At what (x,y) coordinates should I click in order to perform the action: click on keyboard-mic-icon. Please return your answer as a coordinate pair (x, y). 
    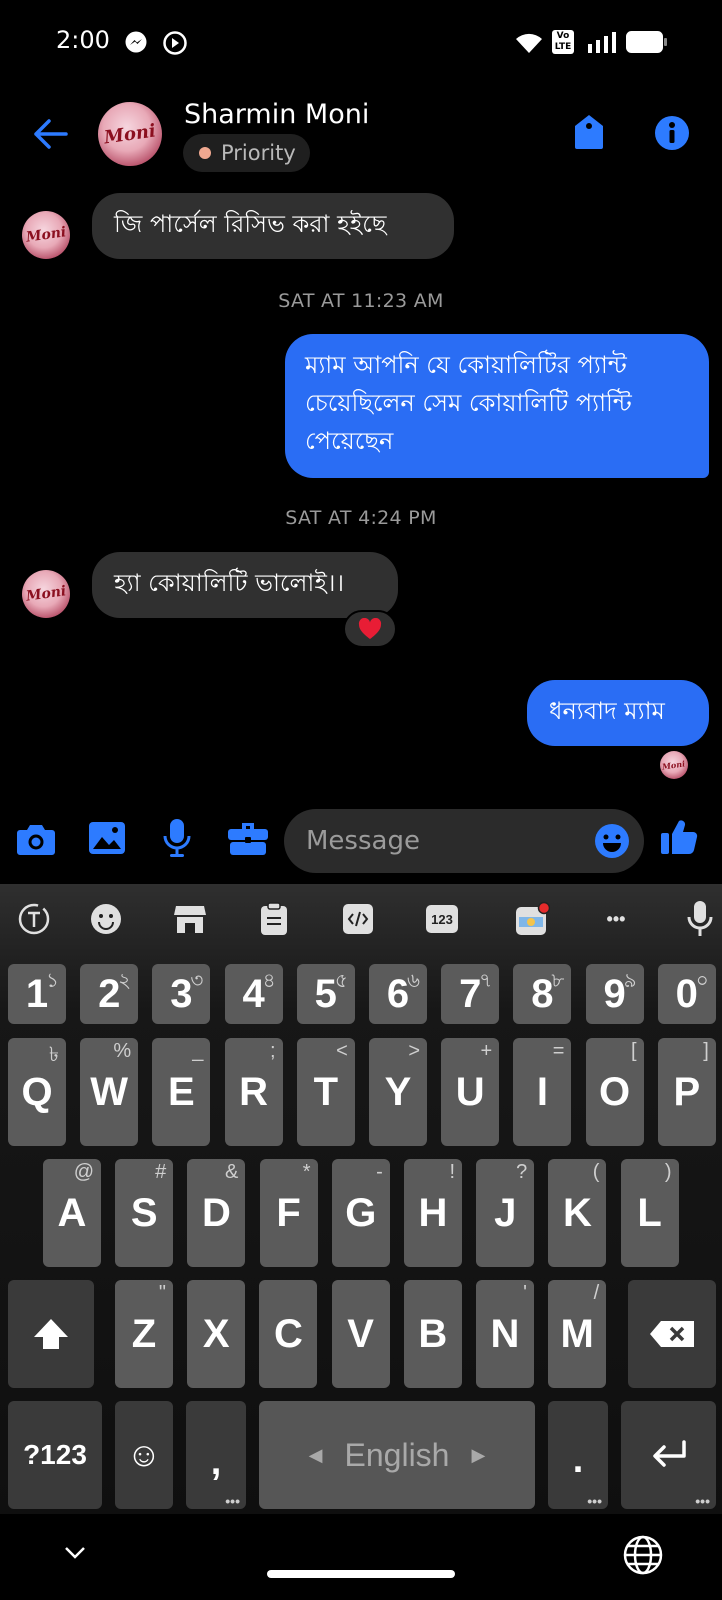
    Looking at the image, I should click on (699, 919).